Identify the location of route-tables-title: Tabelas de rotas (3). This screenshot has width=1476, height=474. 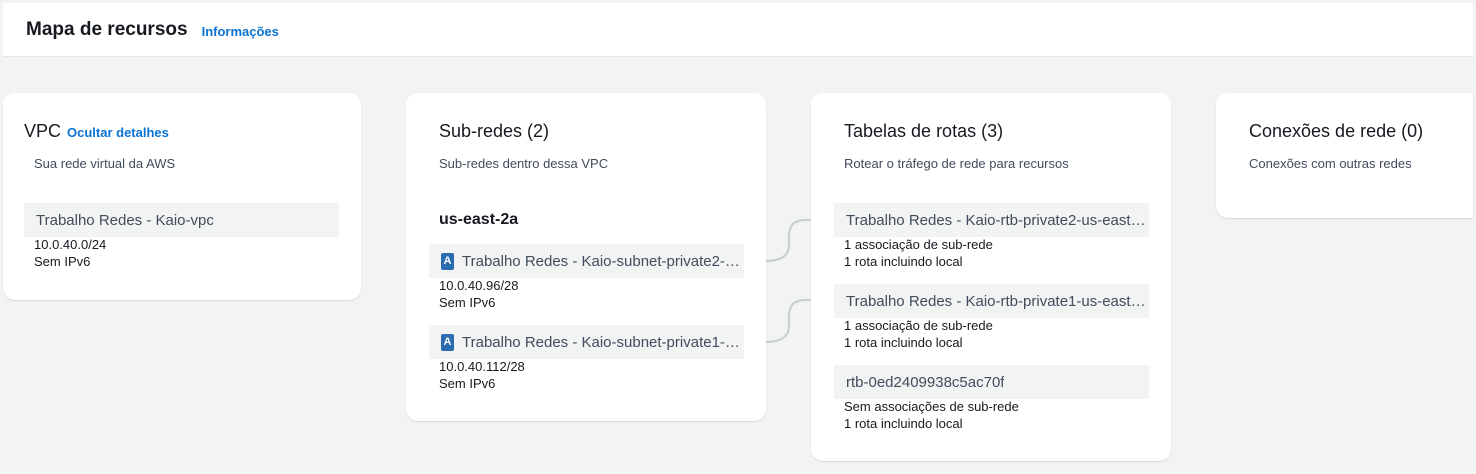
(924, 131).